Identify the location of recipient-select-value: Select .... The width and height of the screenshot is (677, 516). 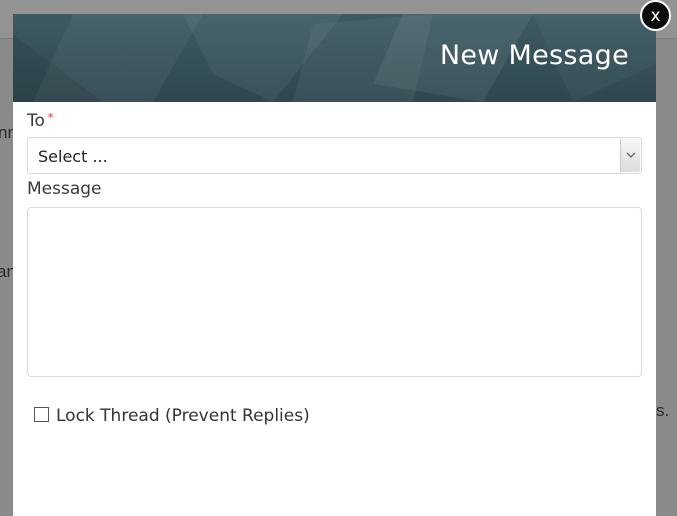
(73, 156).